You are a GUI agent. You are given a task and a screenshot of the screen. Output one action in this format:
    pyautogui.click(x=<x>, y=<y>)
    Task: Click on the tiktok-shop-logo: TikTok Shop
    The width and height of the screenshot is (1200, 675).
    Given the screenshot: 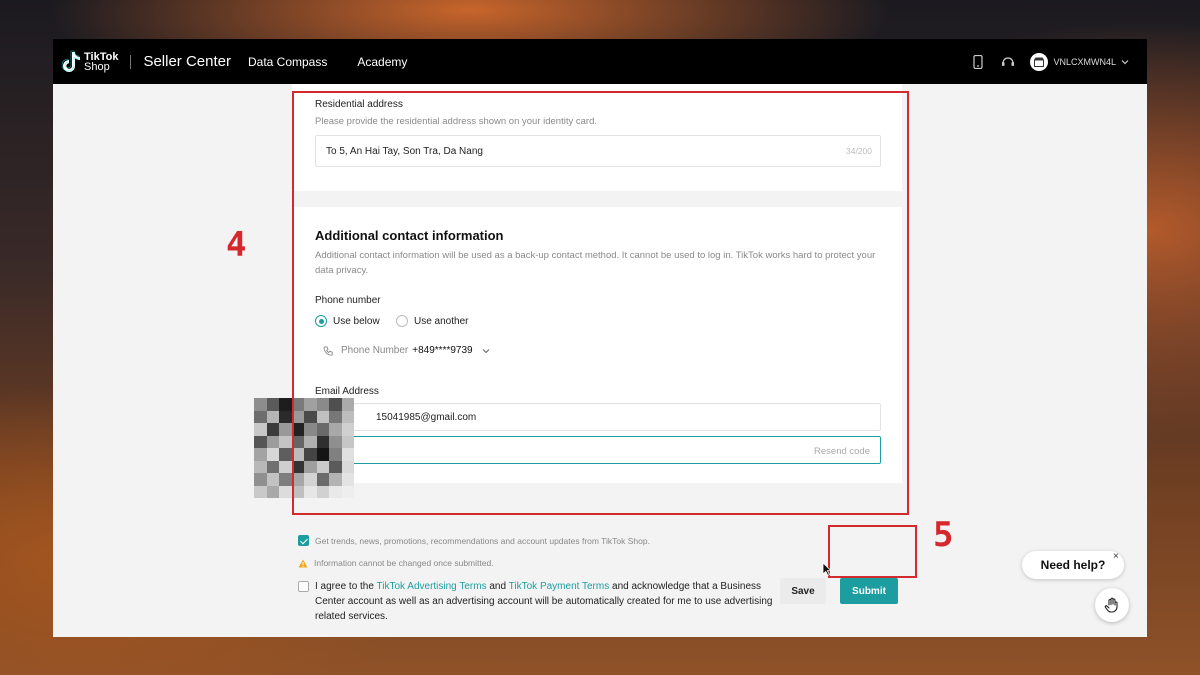 What is the action you would take?
    pyautogui.click(x=89, y=62)
    